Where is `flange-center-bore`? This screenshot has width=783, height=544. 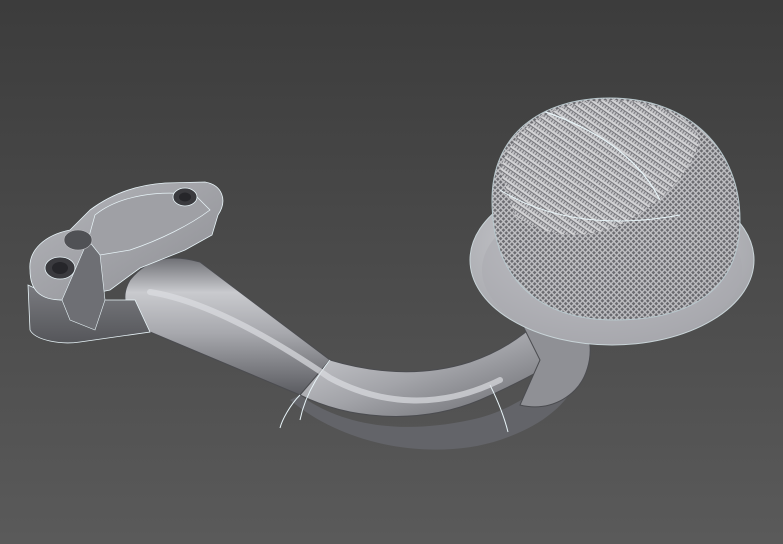 flange-center-bore is located at coordinates (78, 240).